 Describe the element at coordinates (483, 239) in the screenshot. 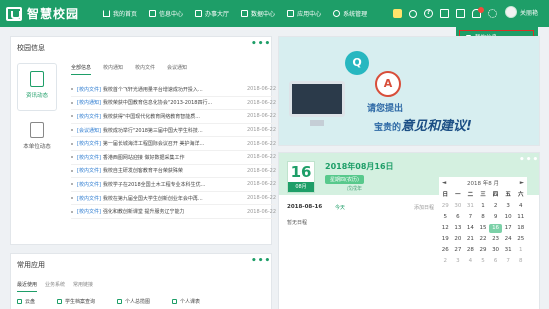

I see `calendar-day: 22` at that location.